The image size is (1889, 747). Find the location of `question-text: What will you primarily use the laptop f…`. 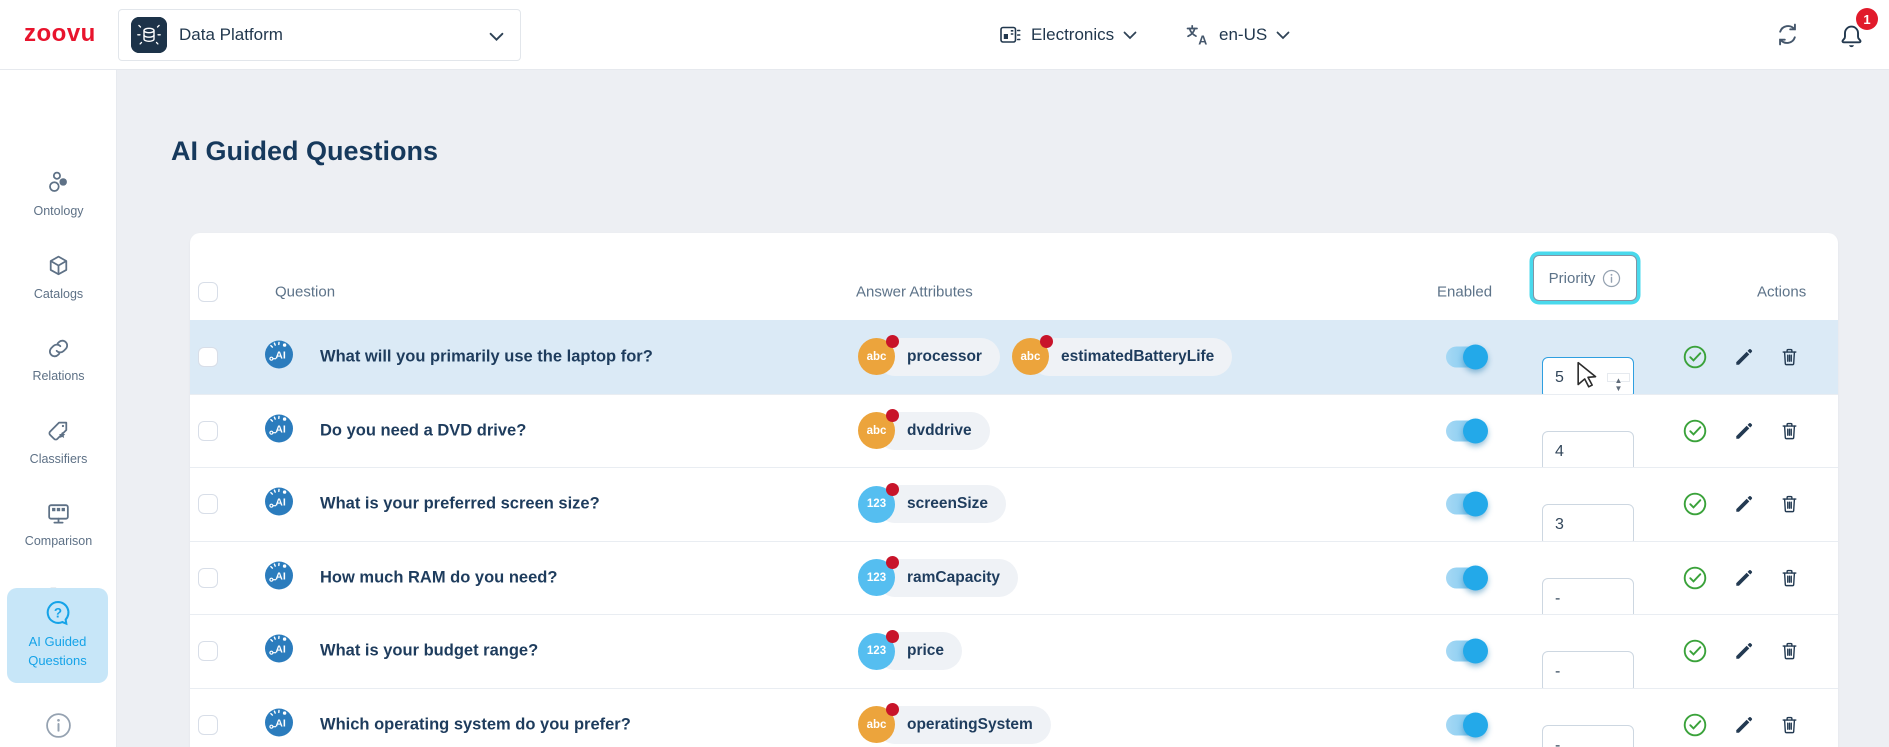

question-text: What will you primarily use the laptop f… is located at coordinates (486, 356).